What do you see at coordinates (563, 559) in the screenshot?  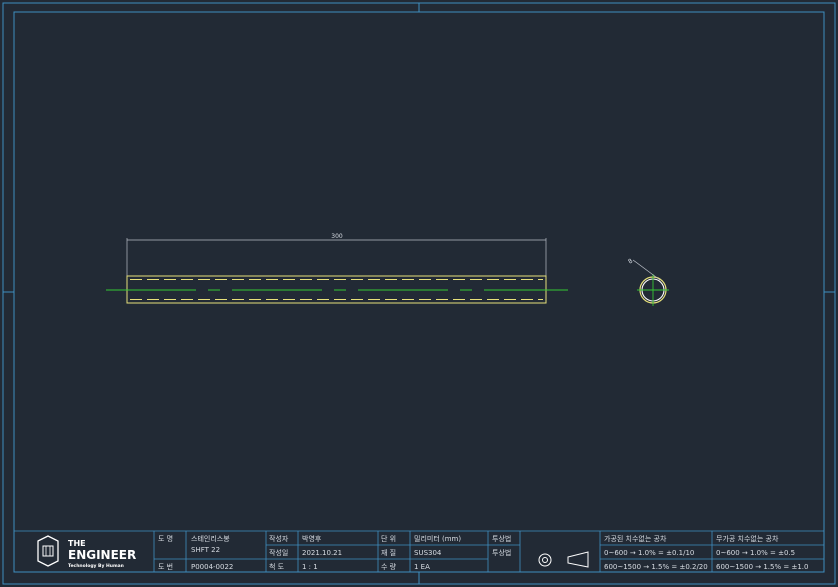 I see `third-angle-projection-icon` at bounding box center [563, 559].